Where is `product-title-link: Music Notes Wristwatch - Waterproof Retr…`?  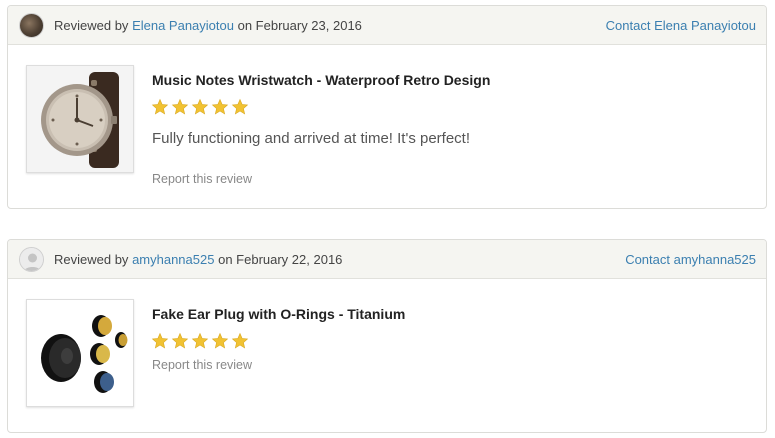 product-title-link: Music Notes Wristwatch - Waterproof Retr… is located at coordinates (321, 80).